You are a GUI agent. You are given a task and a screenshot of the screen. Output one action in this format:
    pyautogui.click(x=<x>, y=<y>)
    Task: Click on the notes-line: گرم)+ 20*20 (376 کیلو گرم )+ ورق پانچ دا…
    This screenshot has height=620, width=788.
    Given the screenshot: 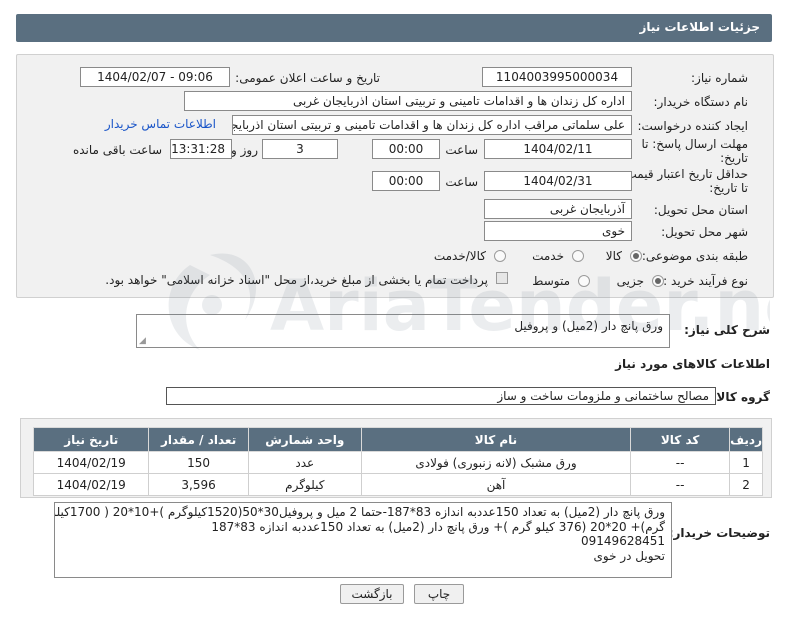 What is the action you would take?
    pyautogui.click(x=438, y=526)
    